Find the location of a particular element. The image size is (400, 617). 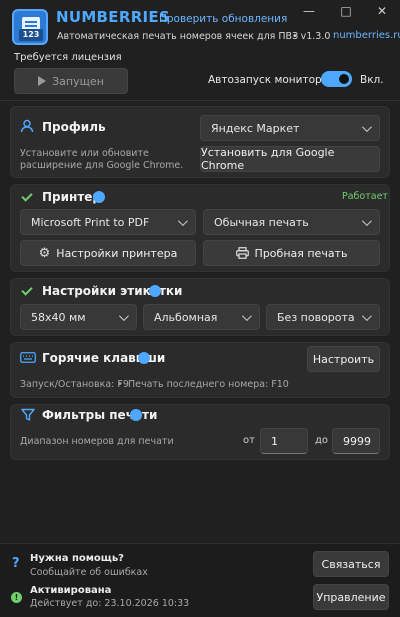

marketplace-select: Яндекс Маркет is located at coordinates (290, 128).